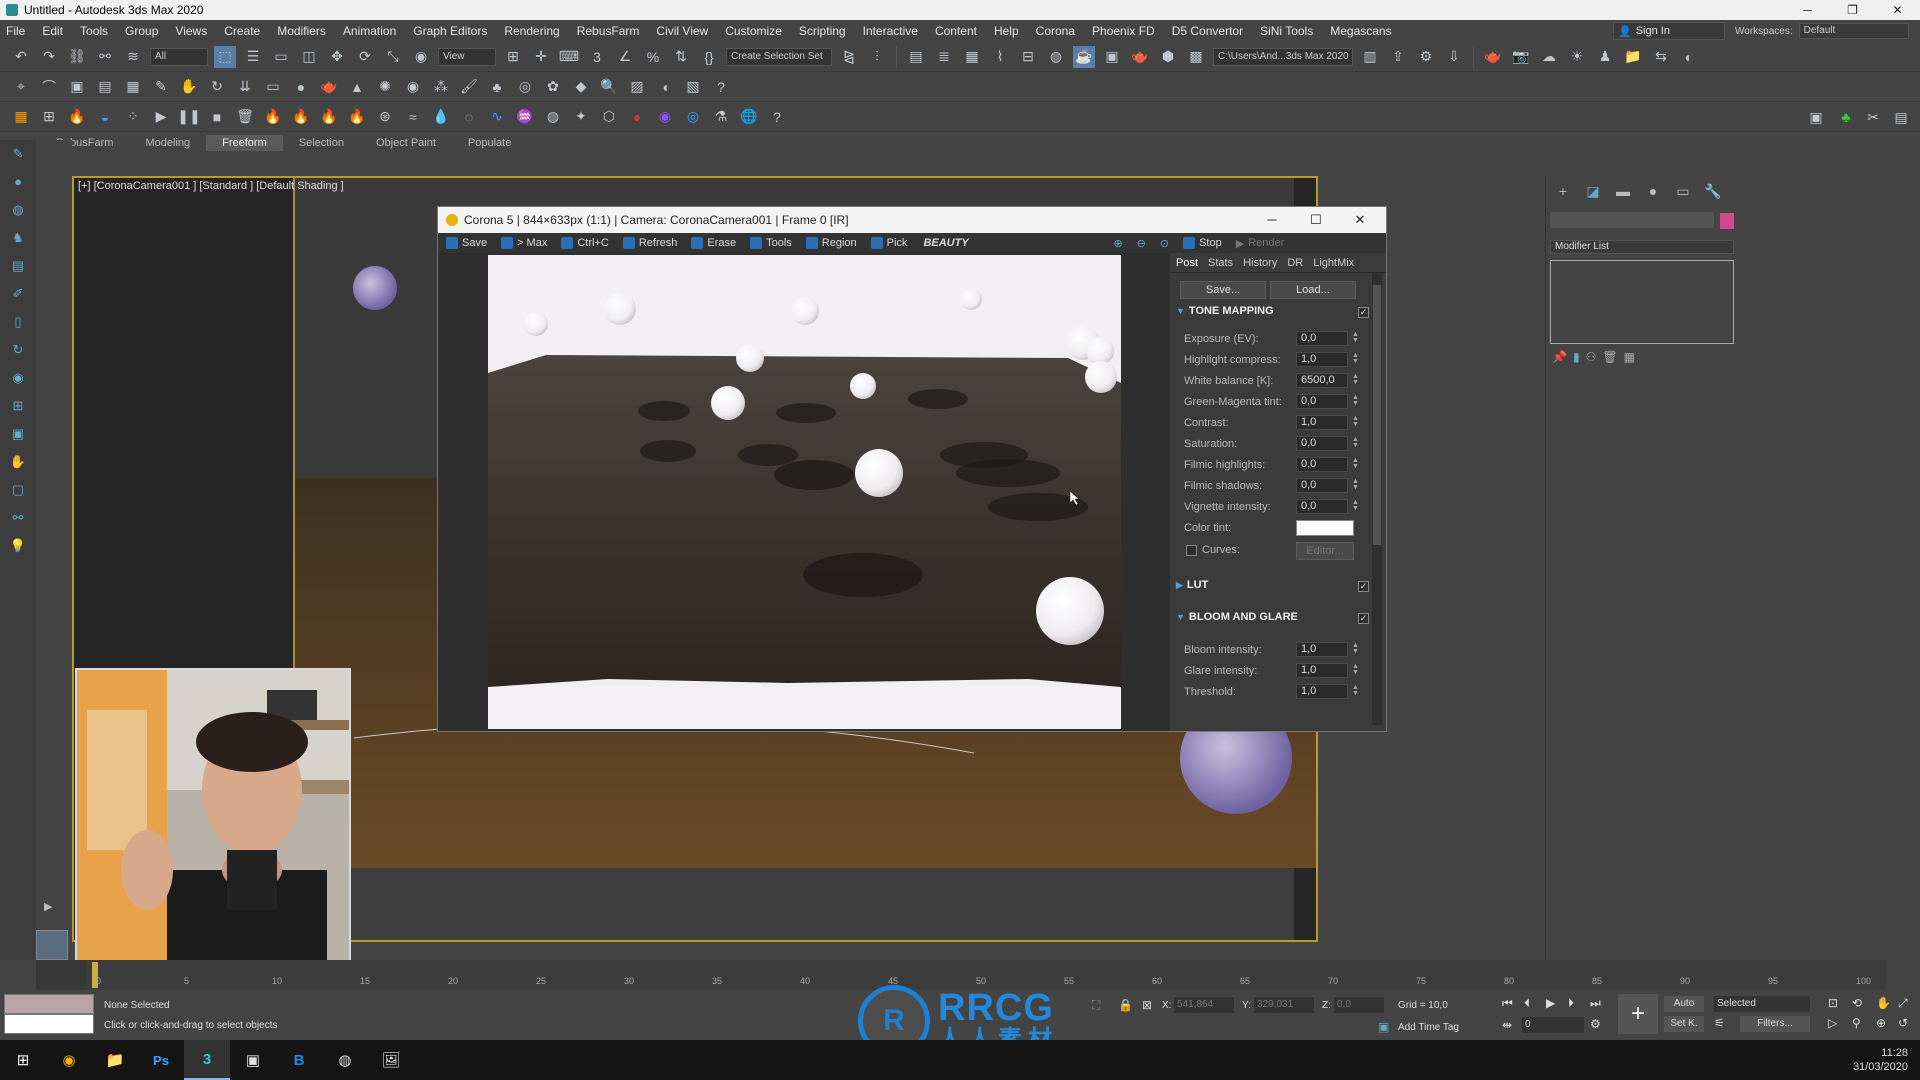 The image size is (1920, 1080). I want to click on angle-snap-icon: ∠, so click(625, 57).